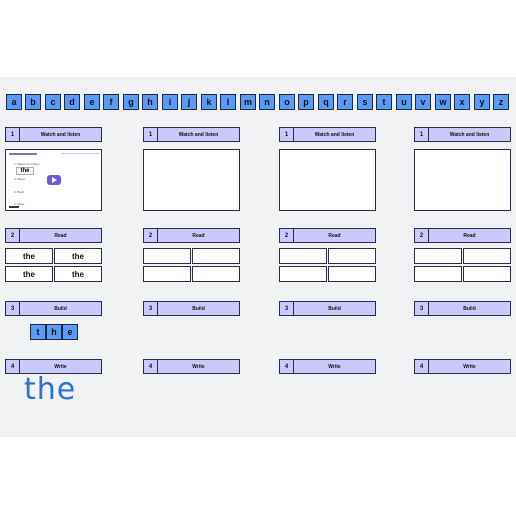  I want to click on build-header-1: 3 Build, so click(53, 308).